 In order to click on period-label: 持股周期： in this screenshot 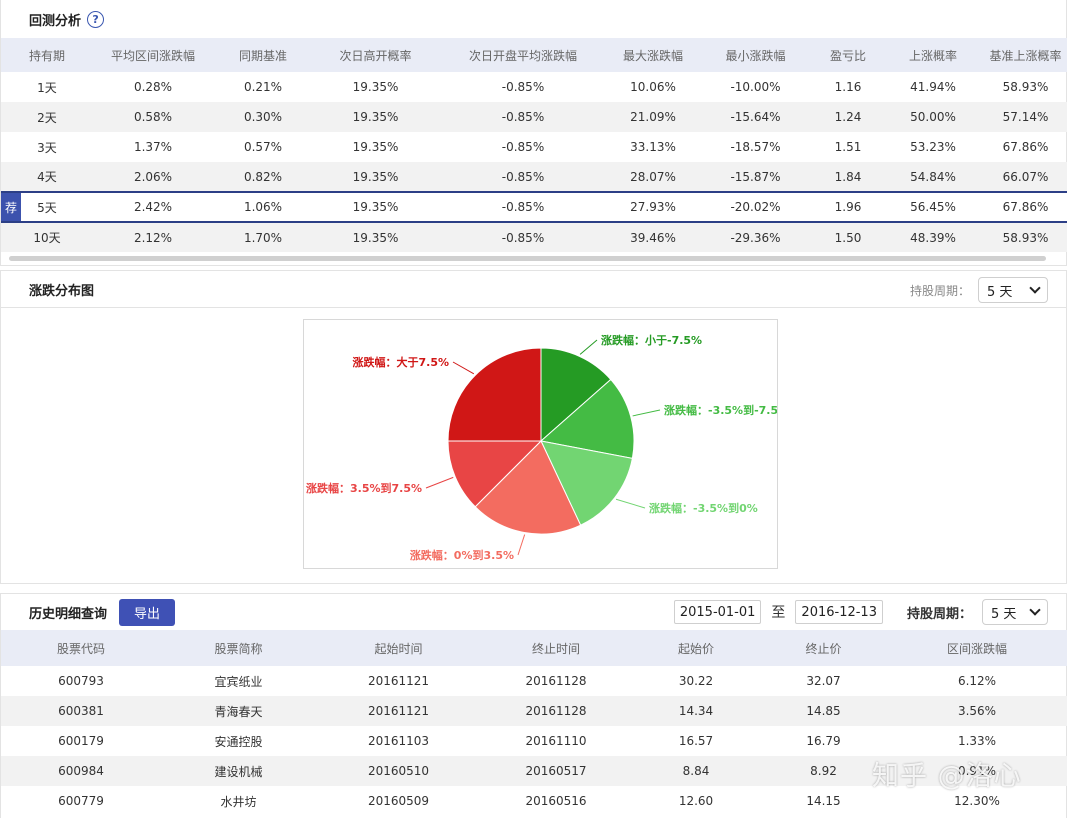, I will do `click(939, 290)`.